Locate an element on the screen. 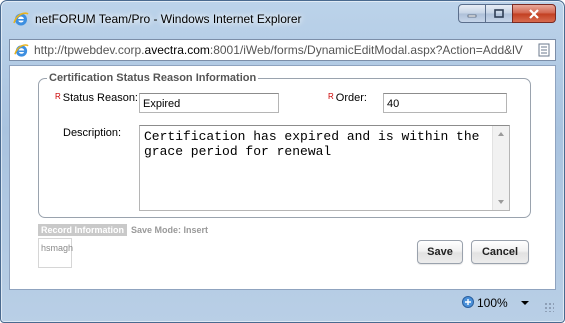  close-icon is located at coordinates (534, 13).